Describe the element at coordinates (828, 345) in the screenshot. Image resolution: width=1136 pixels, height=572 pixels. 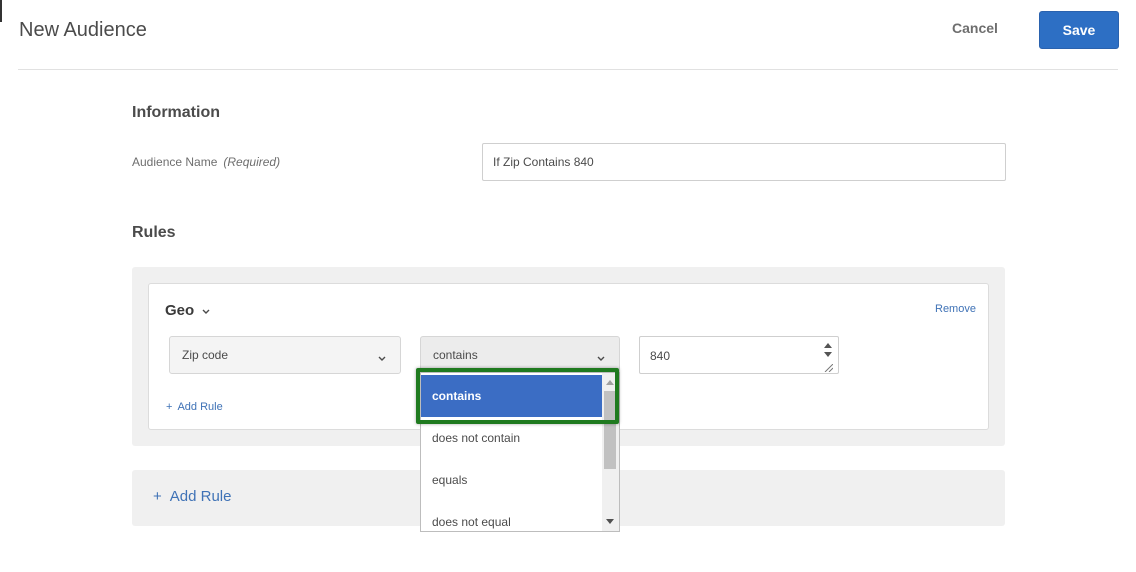
I see `spin-up-icon` at that location.